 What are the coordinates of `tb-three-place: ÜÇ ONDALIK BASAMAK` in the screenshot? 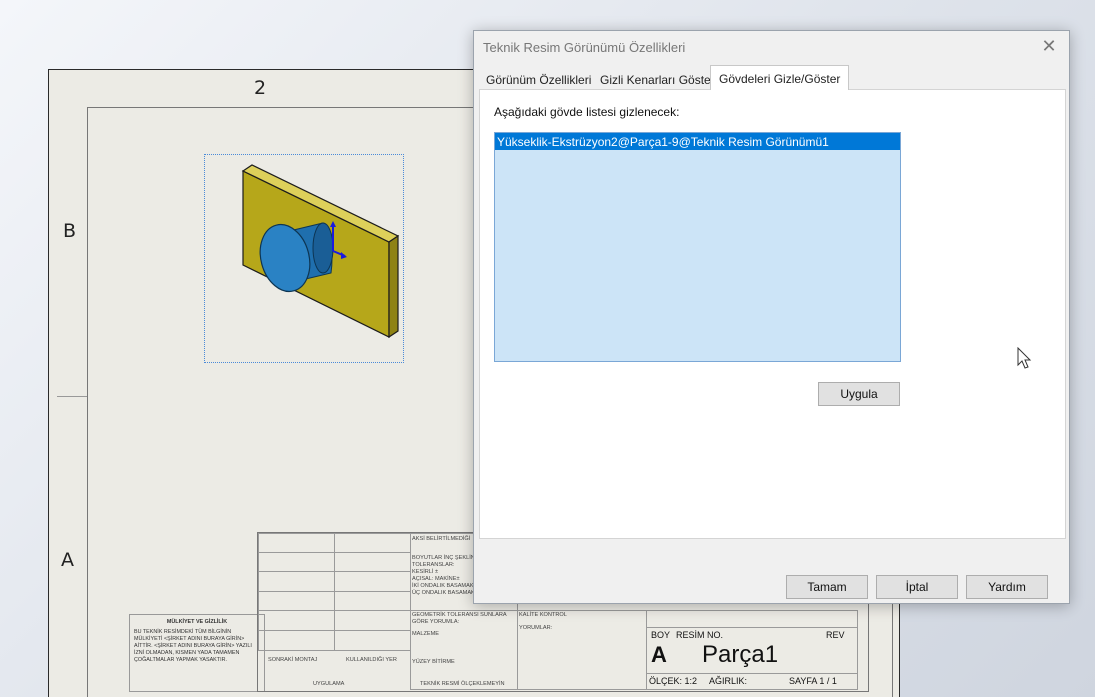 It's located at (443, 593).